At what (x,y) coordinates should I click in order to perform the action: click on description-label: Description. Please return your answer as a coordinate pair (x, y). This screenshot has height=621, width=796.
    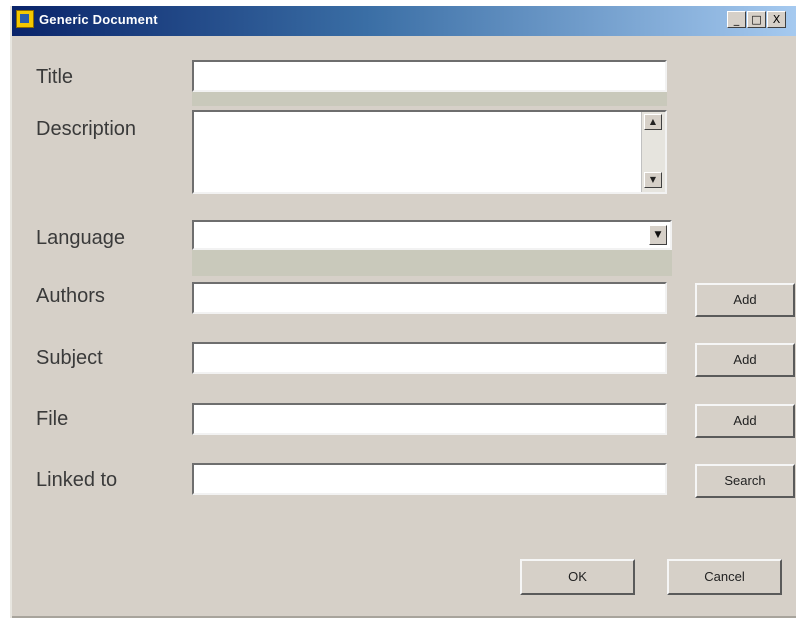
    Looking at the image, I should click on (86, 129).